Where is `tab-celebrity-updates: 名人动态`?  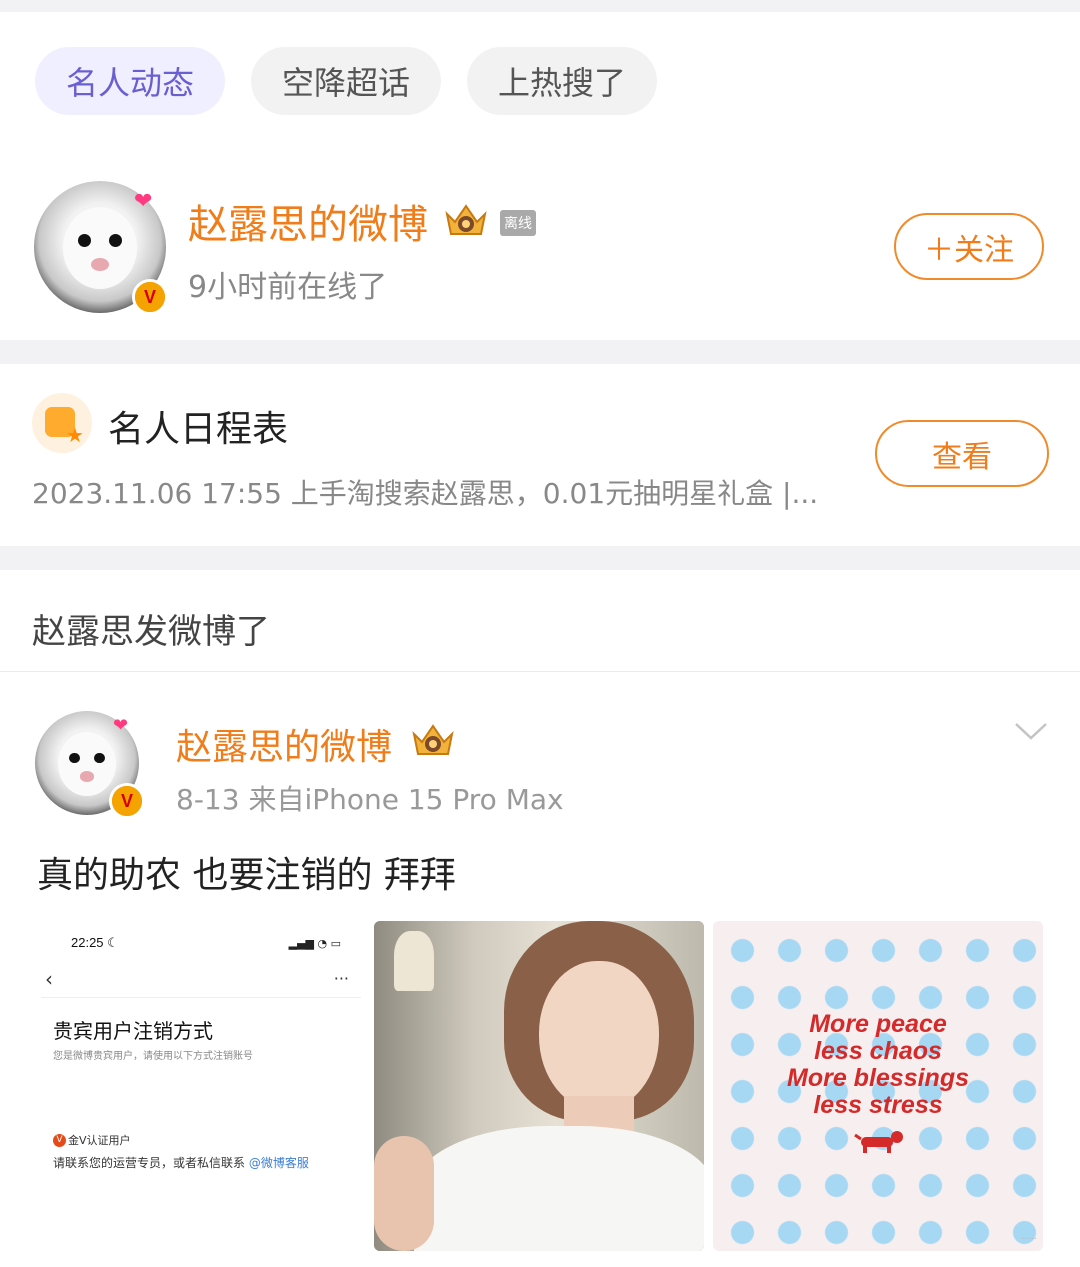
tab-celebrity-updates: 名人动态 is located at coordinates (130, 81).